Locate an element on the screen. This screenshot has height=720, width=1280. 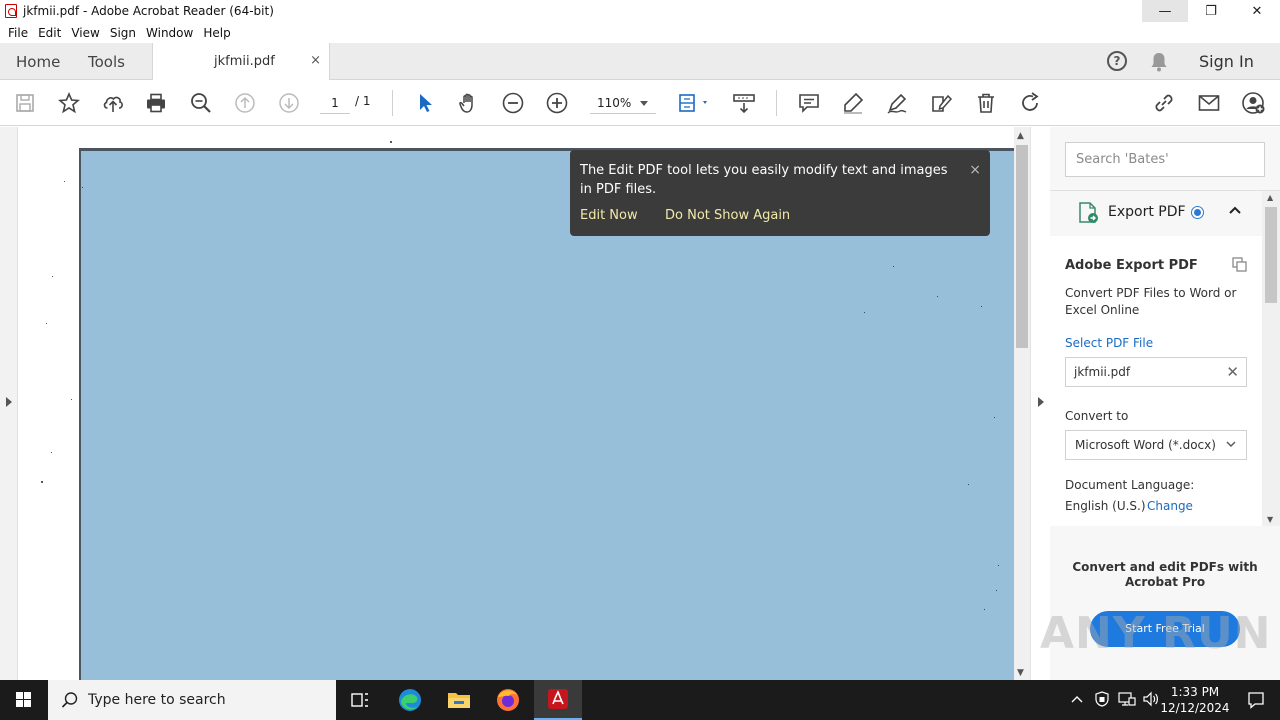
minimize-button: — is located at coordinates (1165, 11).